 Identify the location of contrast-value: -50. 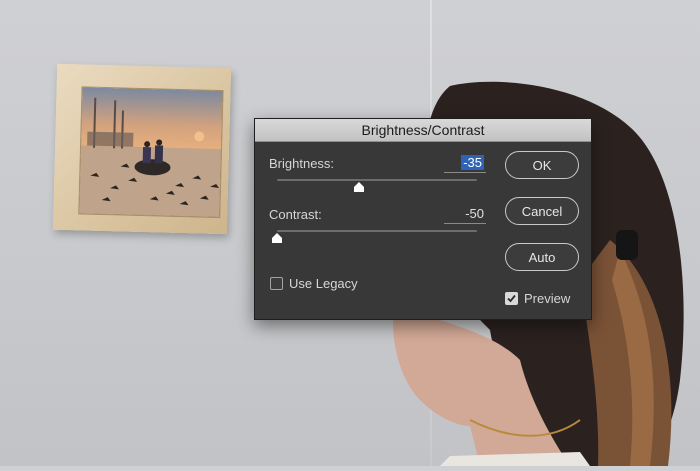
(474, 213).